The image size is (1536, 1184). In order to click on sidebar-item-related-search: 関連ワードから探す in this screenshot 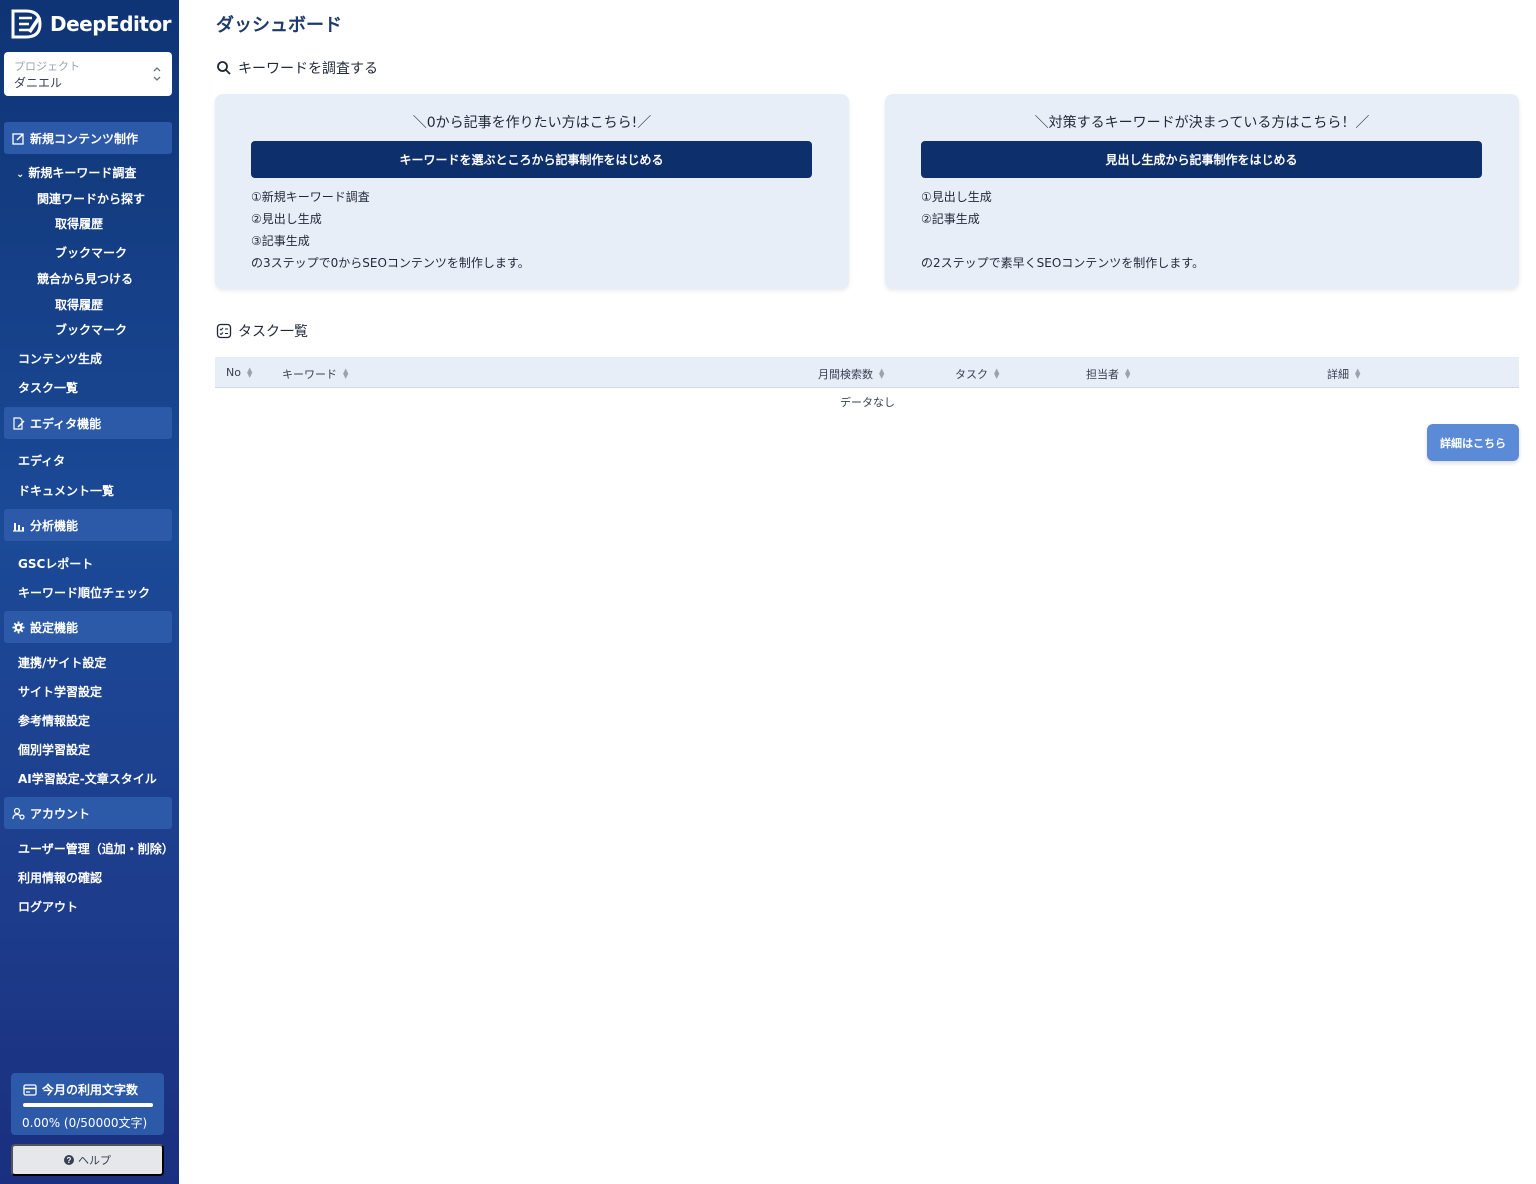, I will do `click(91, 198)`.